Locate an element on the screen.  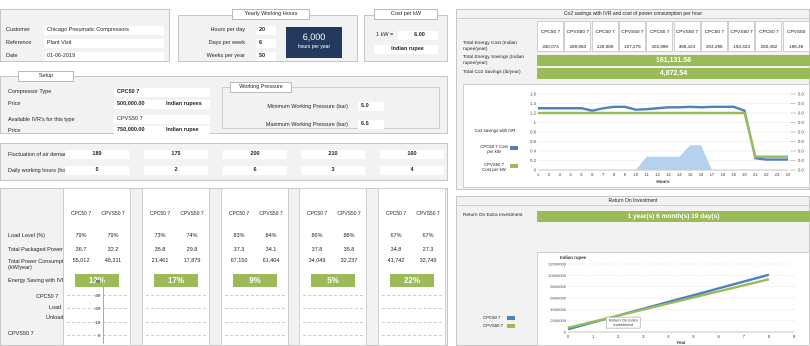
co2-x-tick-label: 19 is located at coordinates (733, 174).